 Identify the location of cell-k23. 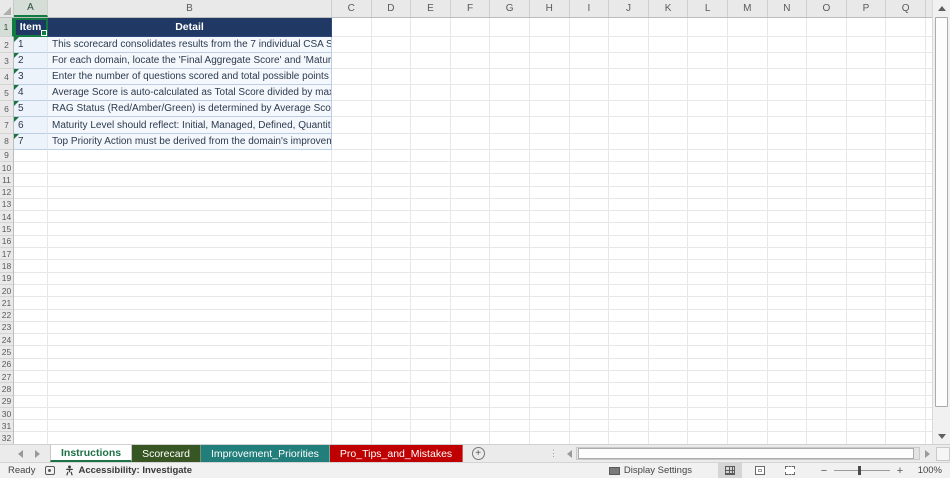
(668, 328).